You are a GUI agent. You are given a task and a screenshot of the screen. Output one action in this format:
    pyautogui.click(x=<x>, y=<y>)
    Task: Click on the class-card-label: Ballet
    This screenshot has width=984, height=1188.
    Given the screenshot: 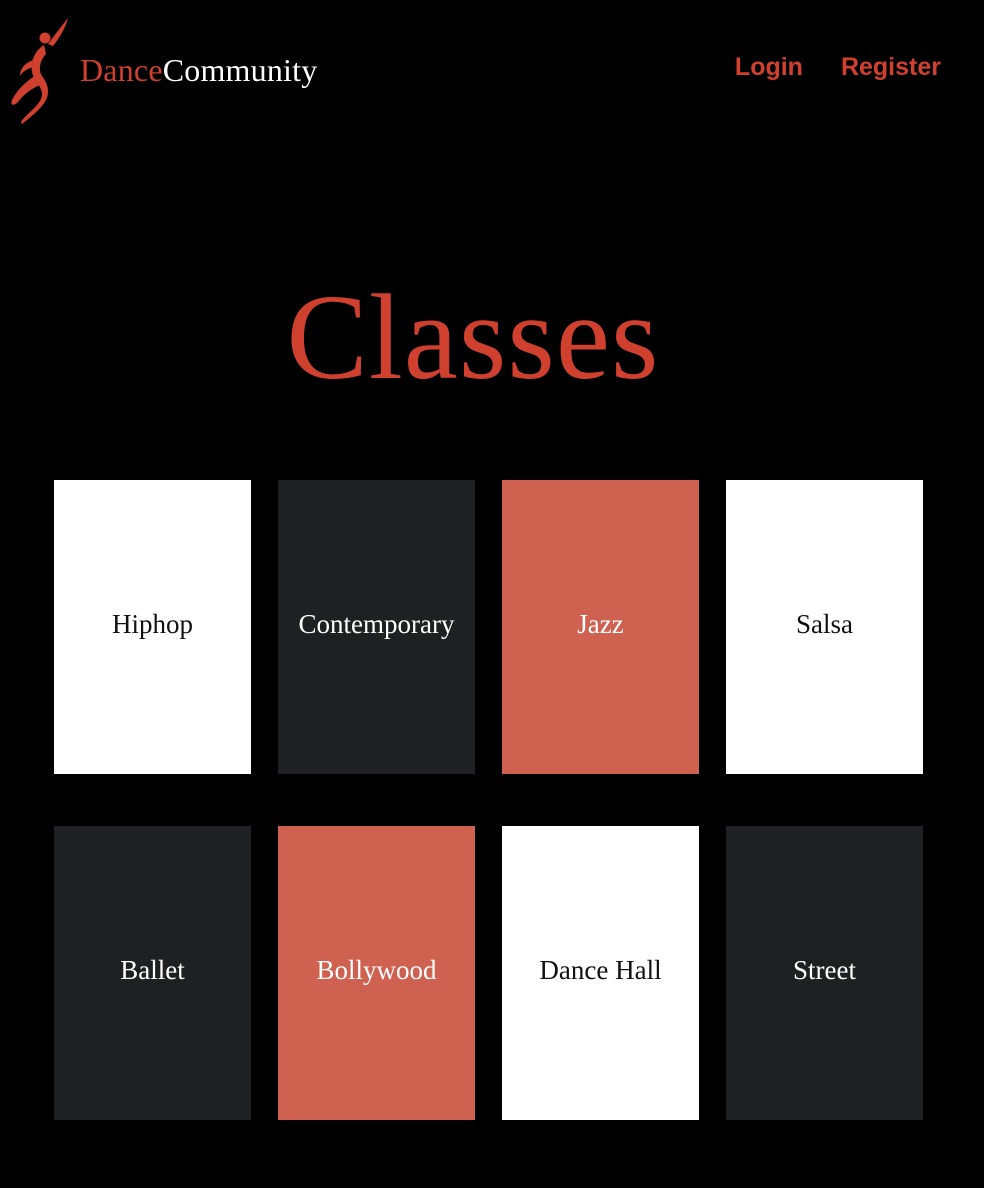 What is the action you would take?
    pyautogui.click(x=152, y=969)
    